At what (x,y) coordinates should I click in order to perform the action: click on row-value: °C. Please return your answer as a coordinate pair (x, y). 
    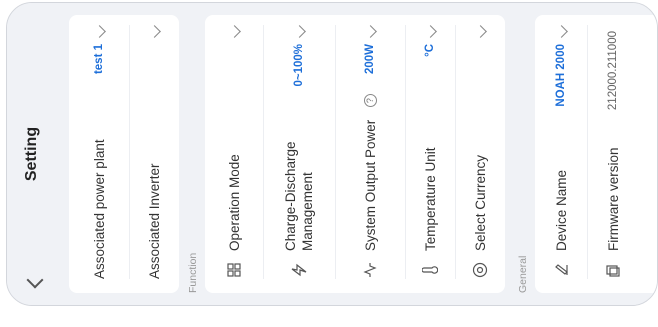
    Looking at the image, I should click on (430, 50).